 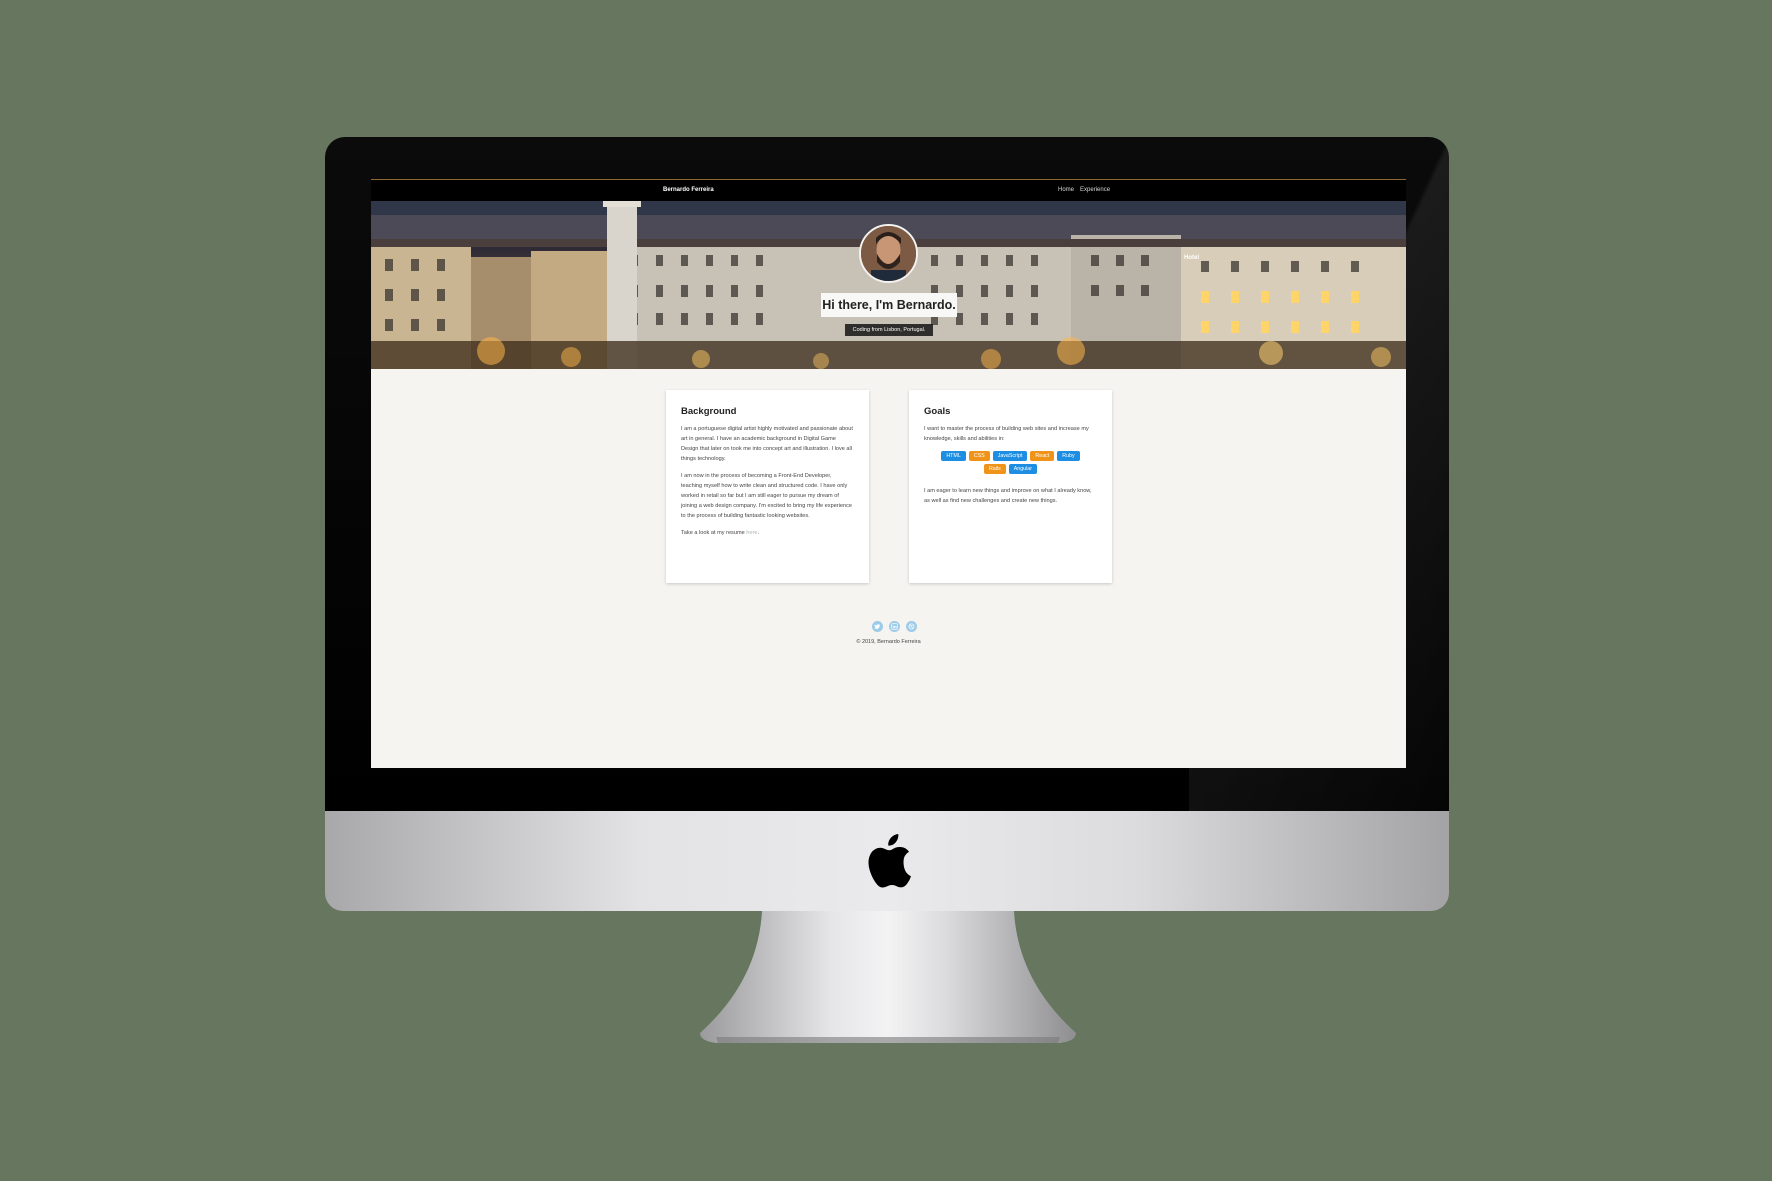 What do you see at coordinates (911, 626) in the screenshot?
I see `dribbble-icon` at bounding box center [911, 626].